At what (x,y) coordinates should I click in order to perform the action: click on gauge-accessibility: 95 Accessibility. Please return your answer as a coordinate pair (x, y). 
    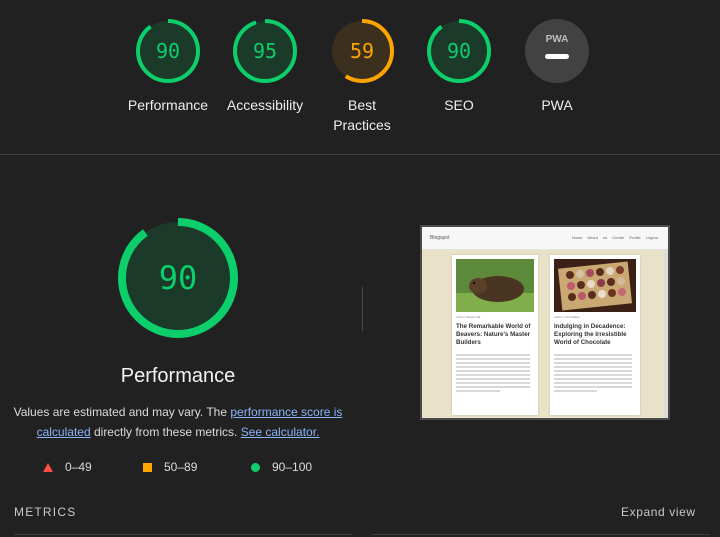
    Looking at the image, I should click on (265, 66).